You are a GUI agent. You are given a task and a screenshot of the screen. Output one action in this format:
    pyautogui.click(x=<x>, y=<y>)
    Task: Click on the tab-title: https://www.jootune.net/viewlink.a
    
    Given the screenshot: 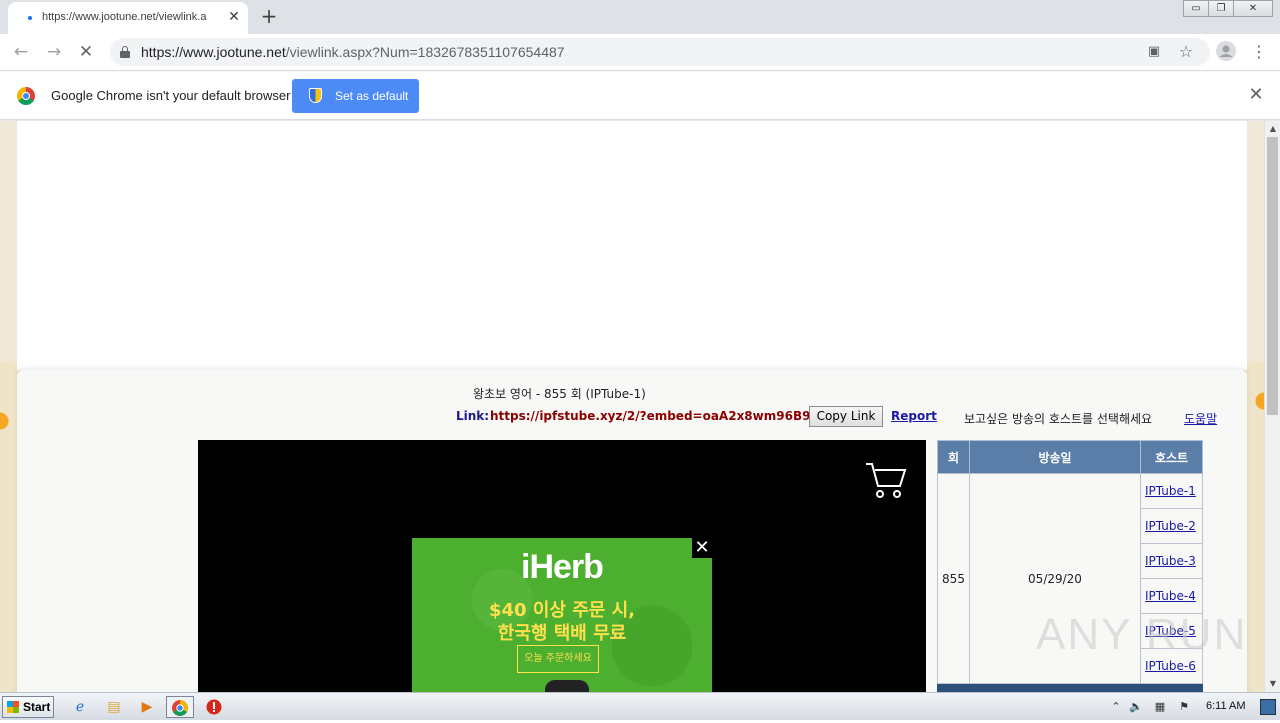 What is the action you would take?
    pyautogui.click(x=124, y=17)
    